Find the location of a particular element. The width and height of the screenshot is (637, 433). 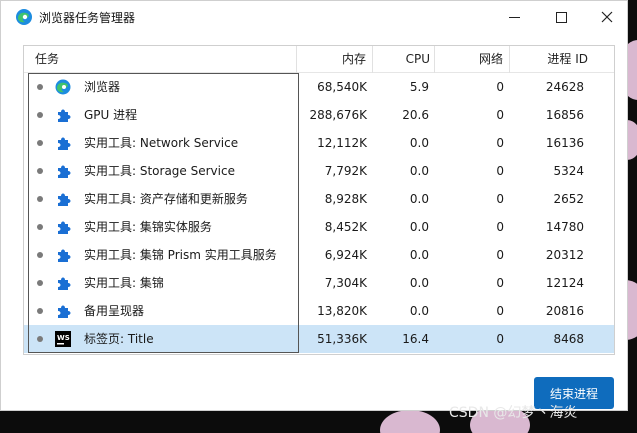

process-pid: 16856 is located at coordinates (564, 115).